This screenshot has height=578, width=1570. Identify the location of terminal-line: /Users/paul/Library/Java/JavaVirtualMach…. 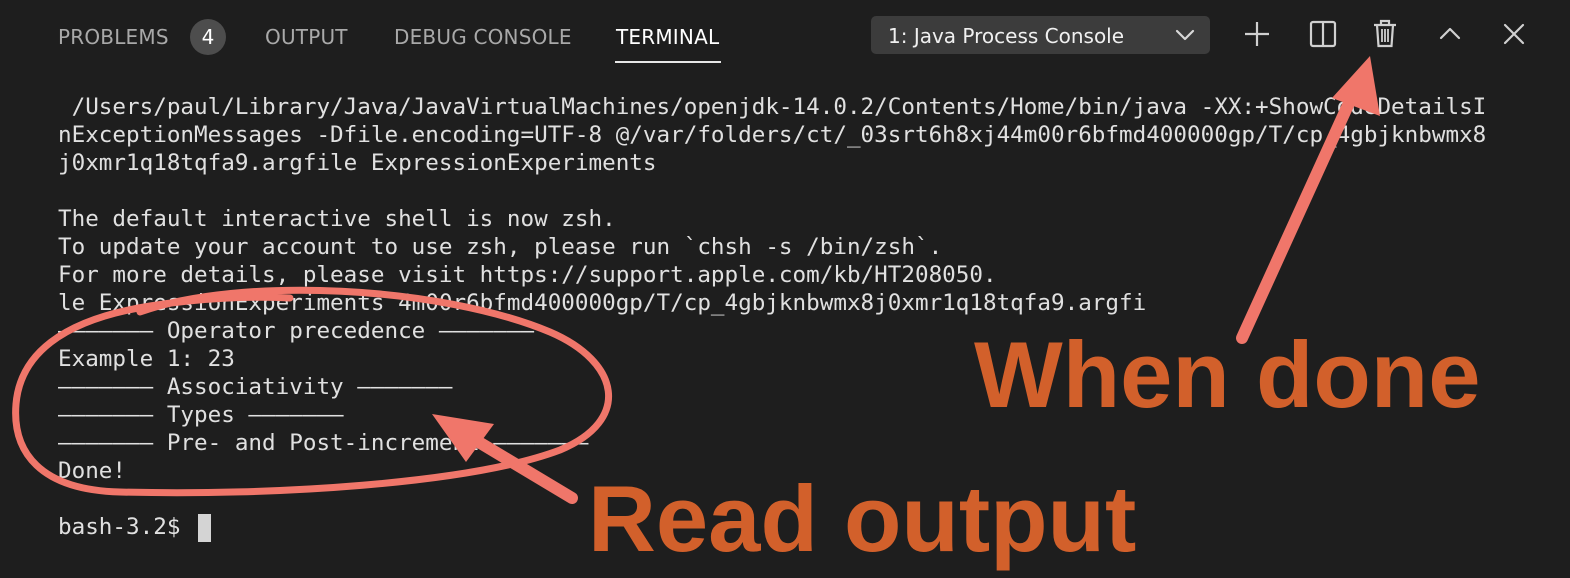
(772, 107).